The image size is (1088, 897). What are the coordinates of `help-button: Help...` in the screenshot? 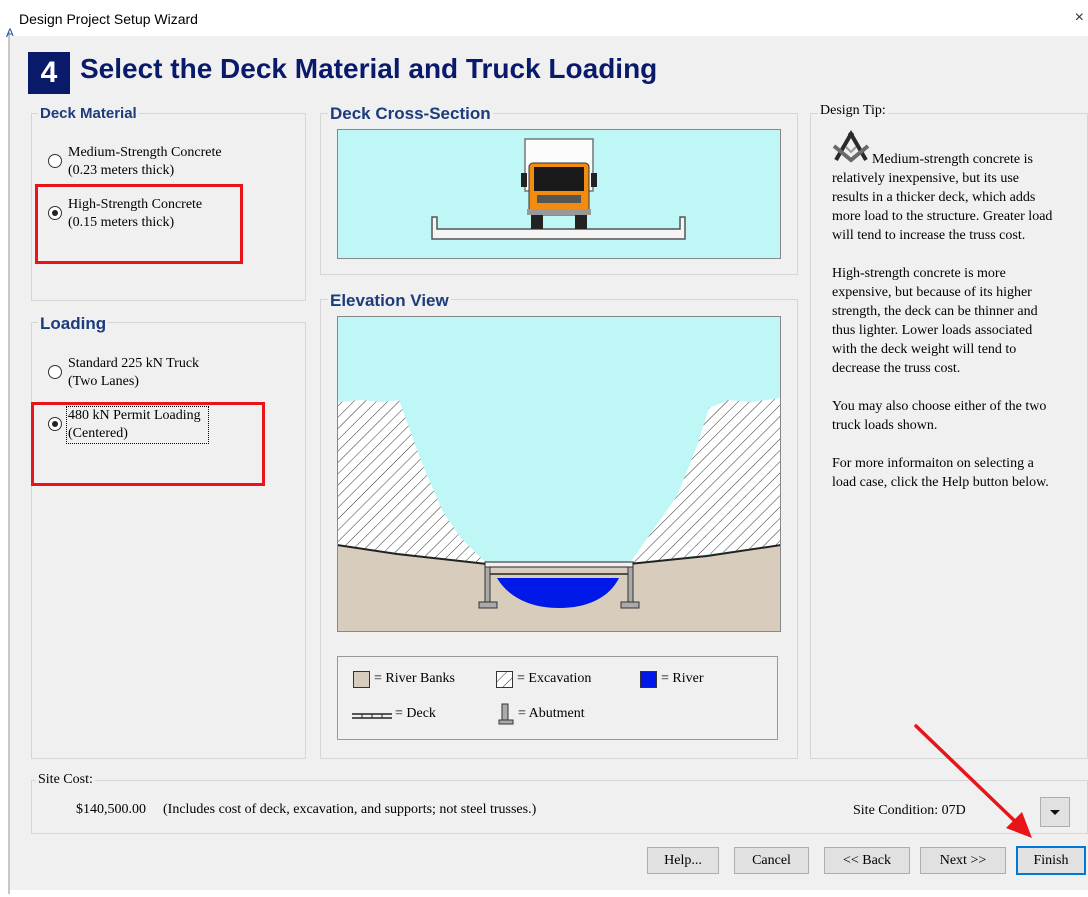 It's located at (683, 860).